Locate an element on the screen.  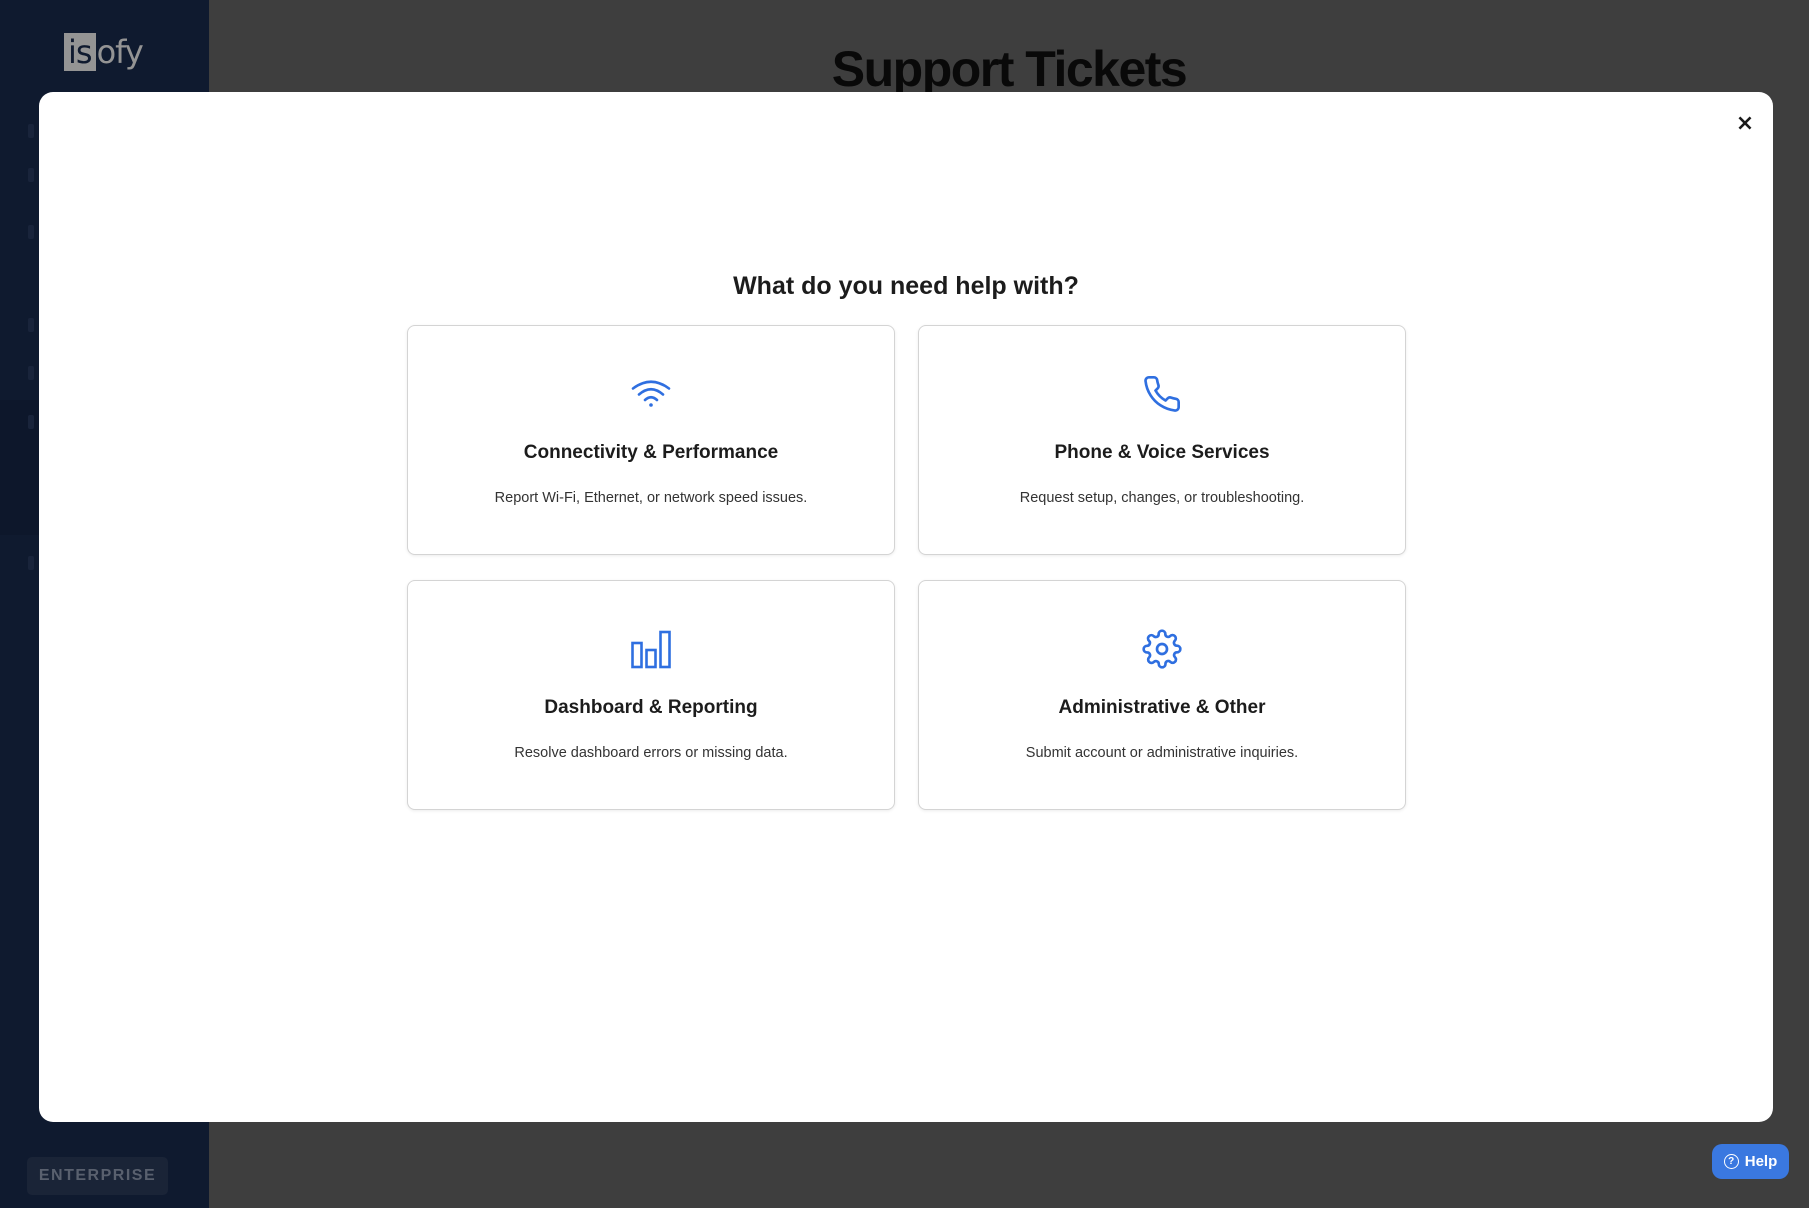
card-title: Connectivity & Performance is located at coordinates (651, 452).